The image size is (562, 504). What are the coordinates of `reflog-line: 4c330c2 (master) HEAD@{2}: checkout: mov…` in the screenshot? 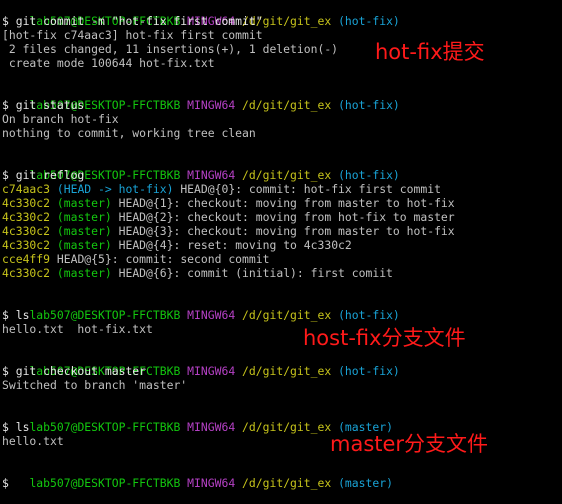 It's located at (282, 217).